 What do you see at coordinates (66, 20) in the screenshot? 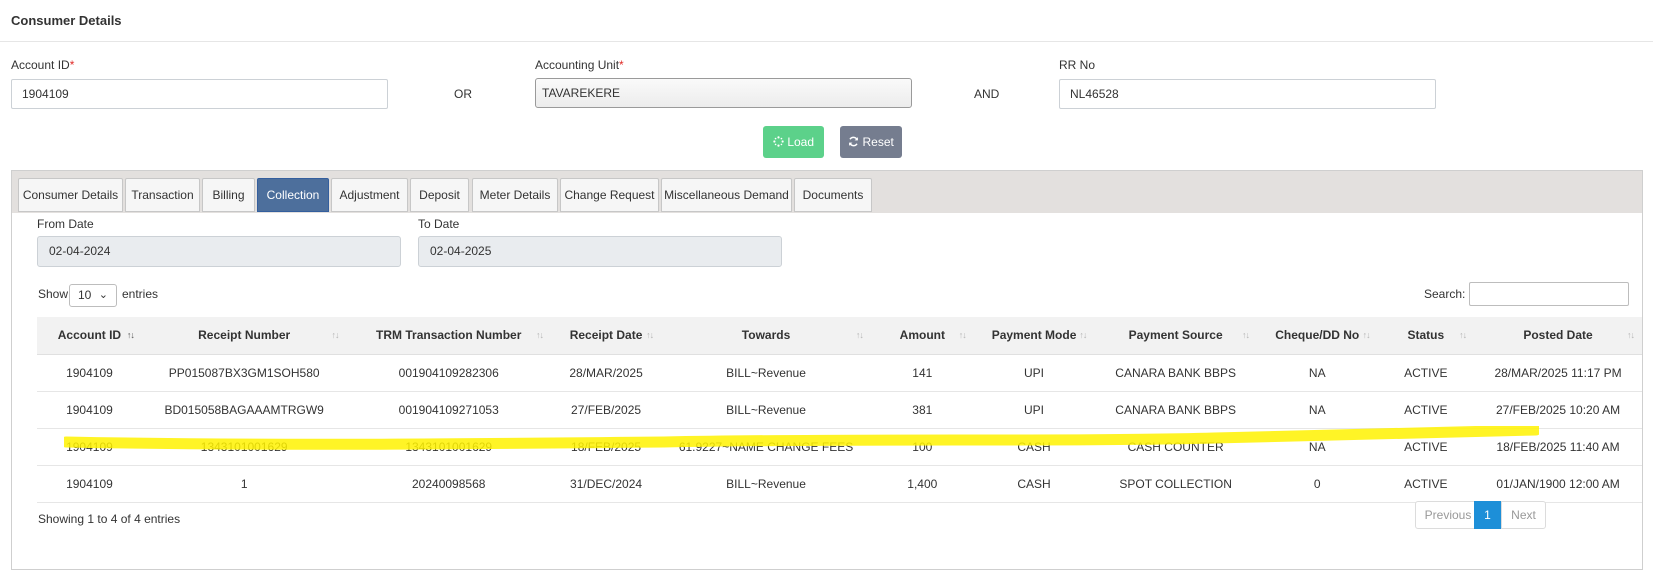
I see `page-title: Consumer Details` at bounding box center [66, 20].